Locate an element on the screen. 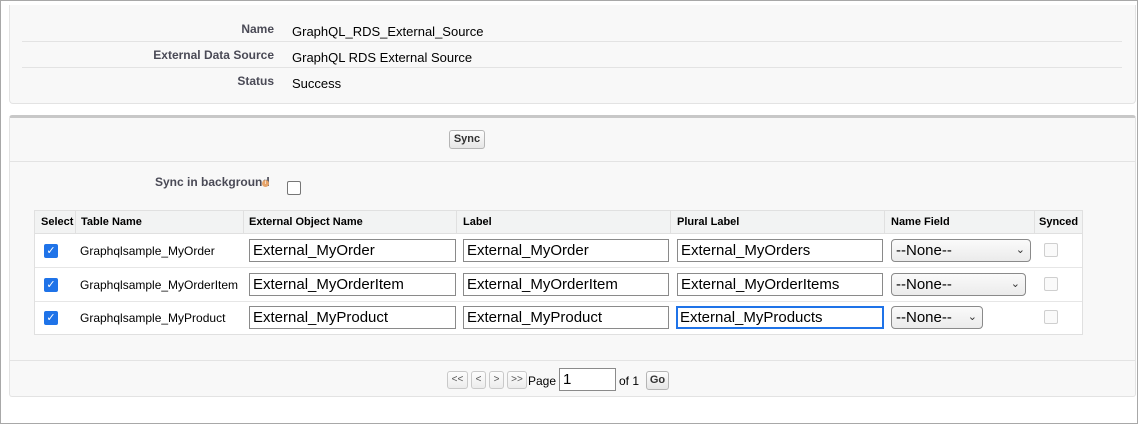 The width and height of the screenshot is (1138, 424). detail-value: Success is located at coordinates (317, 83).